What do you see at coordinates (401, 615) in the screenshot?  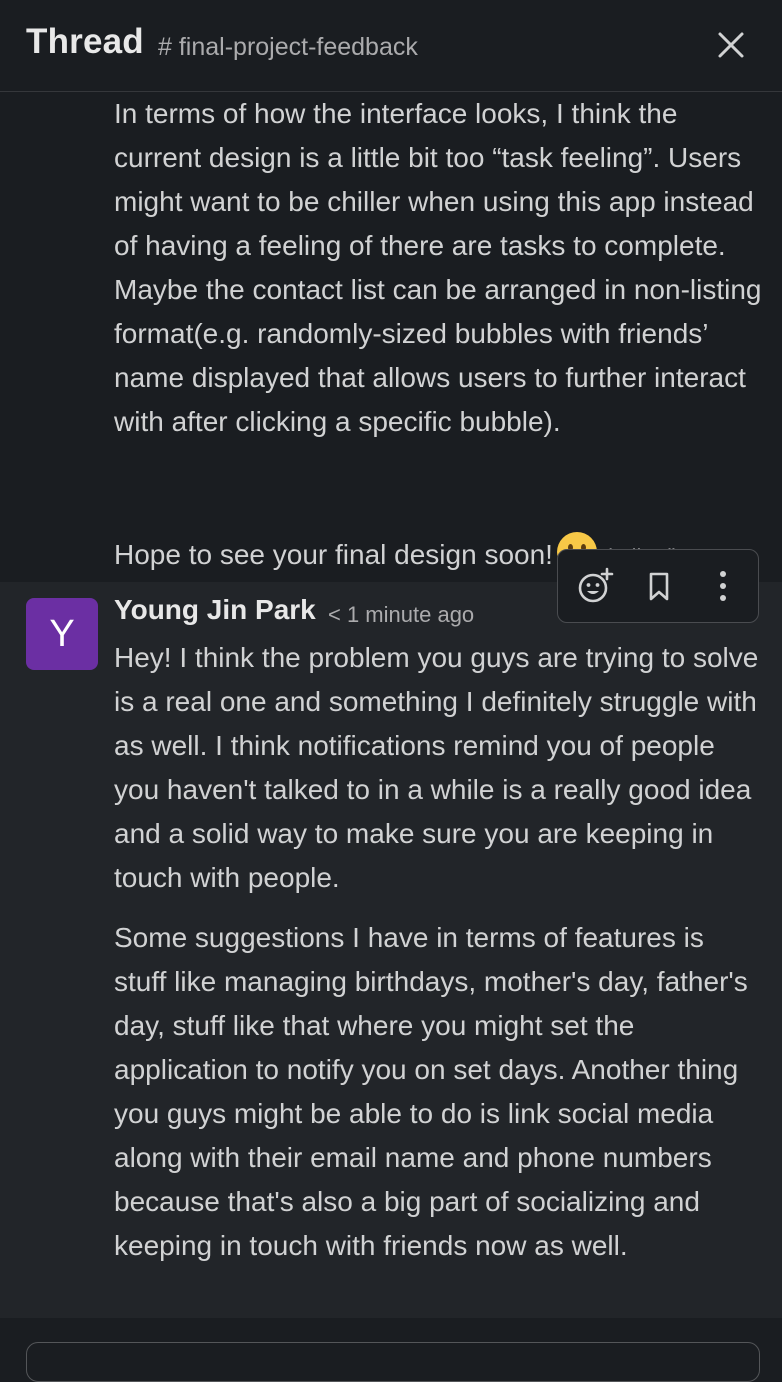 I see `message-timestamp: < 1 minute ago` at bounding box center [401, 615].